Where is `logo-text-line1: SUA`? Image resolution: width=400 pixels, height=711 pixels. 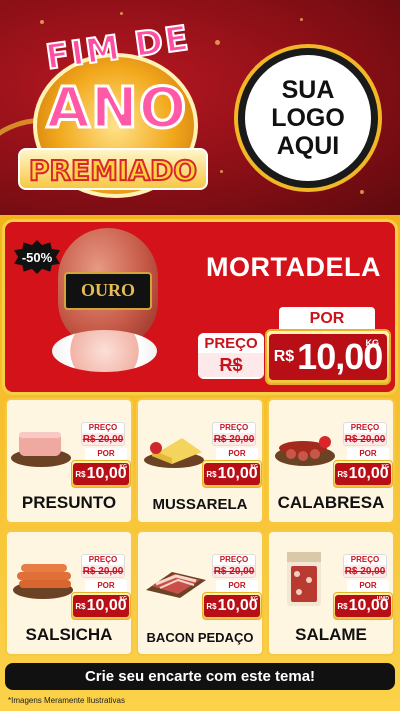
logo-text-line1: SUA is located at coordinates (308, 90).